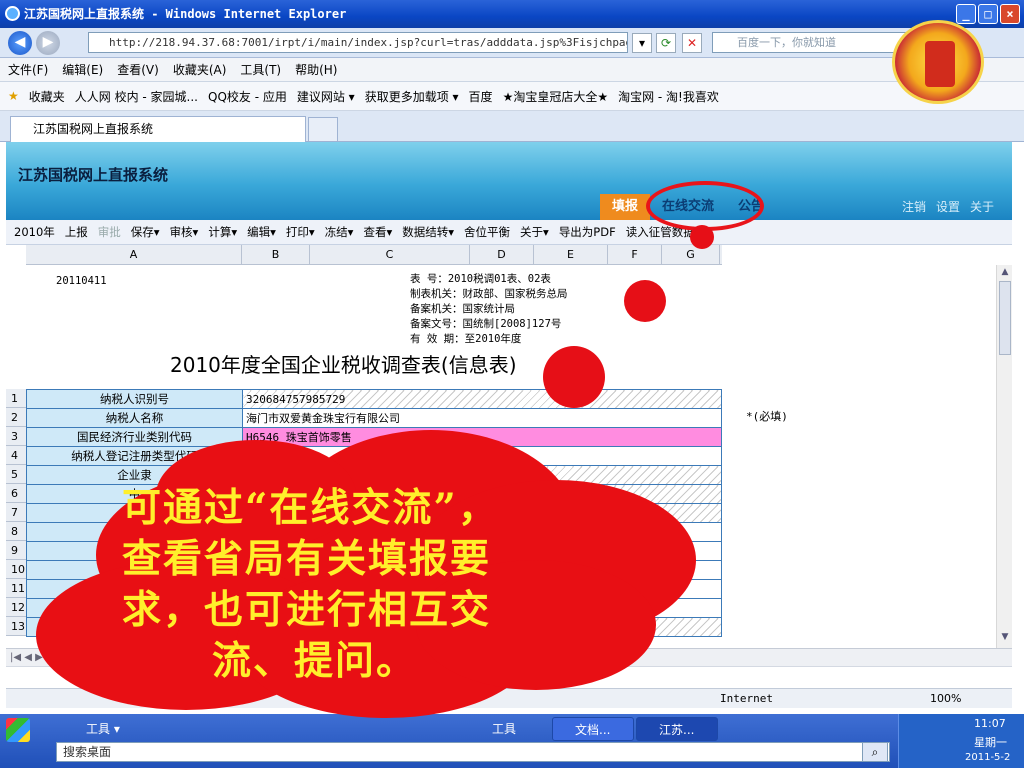  What do you see at coordinates (134, 399) in the screenshot?
I see `row-label: 纳税人识别号` at bounding box center [134, 399].